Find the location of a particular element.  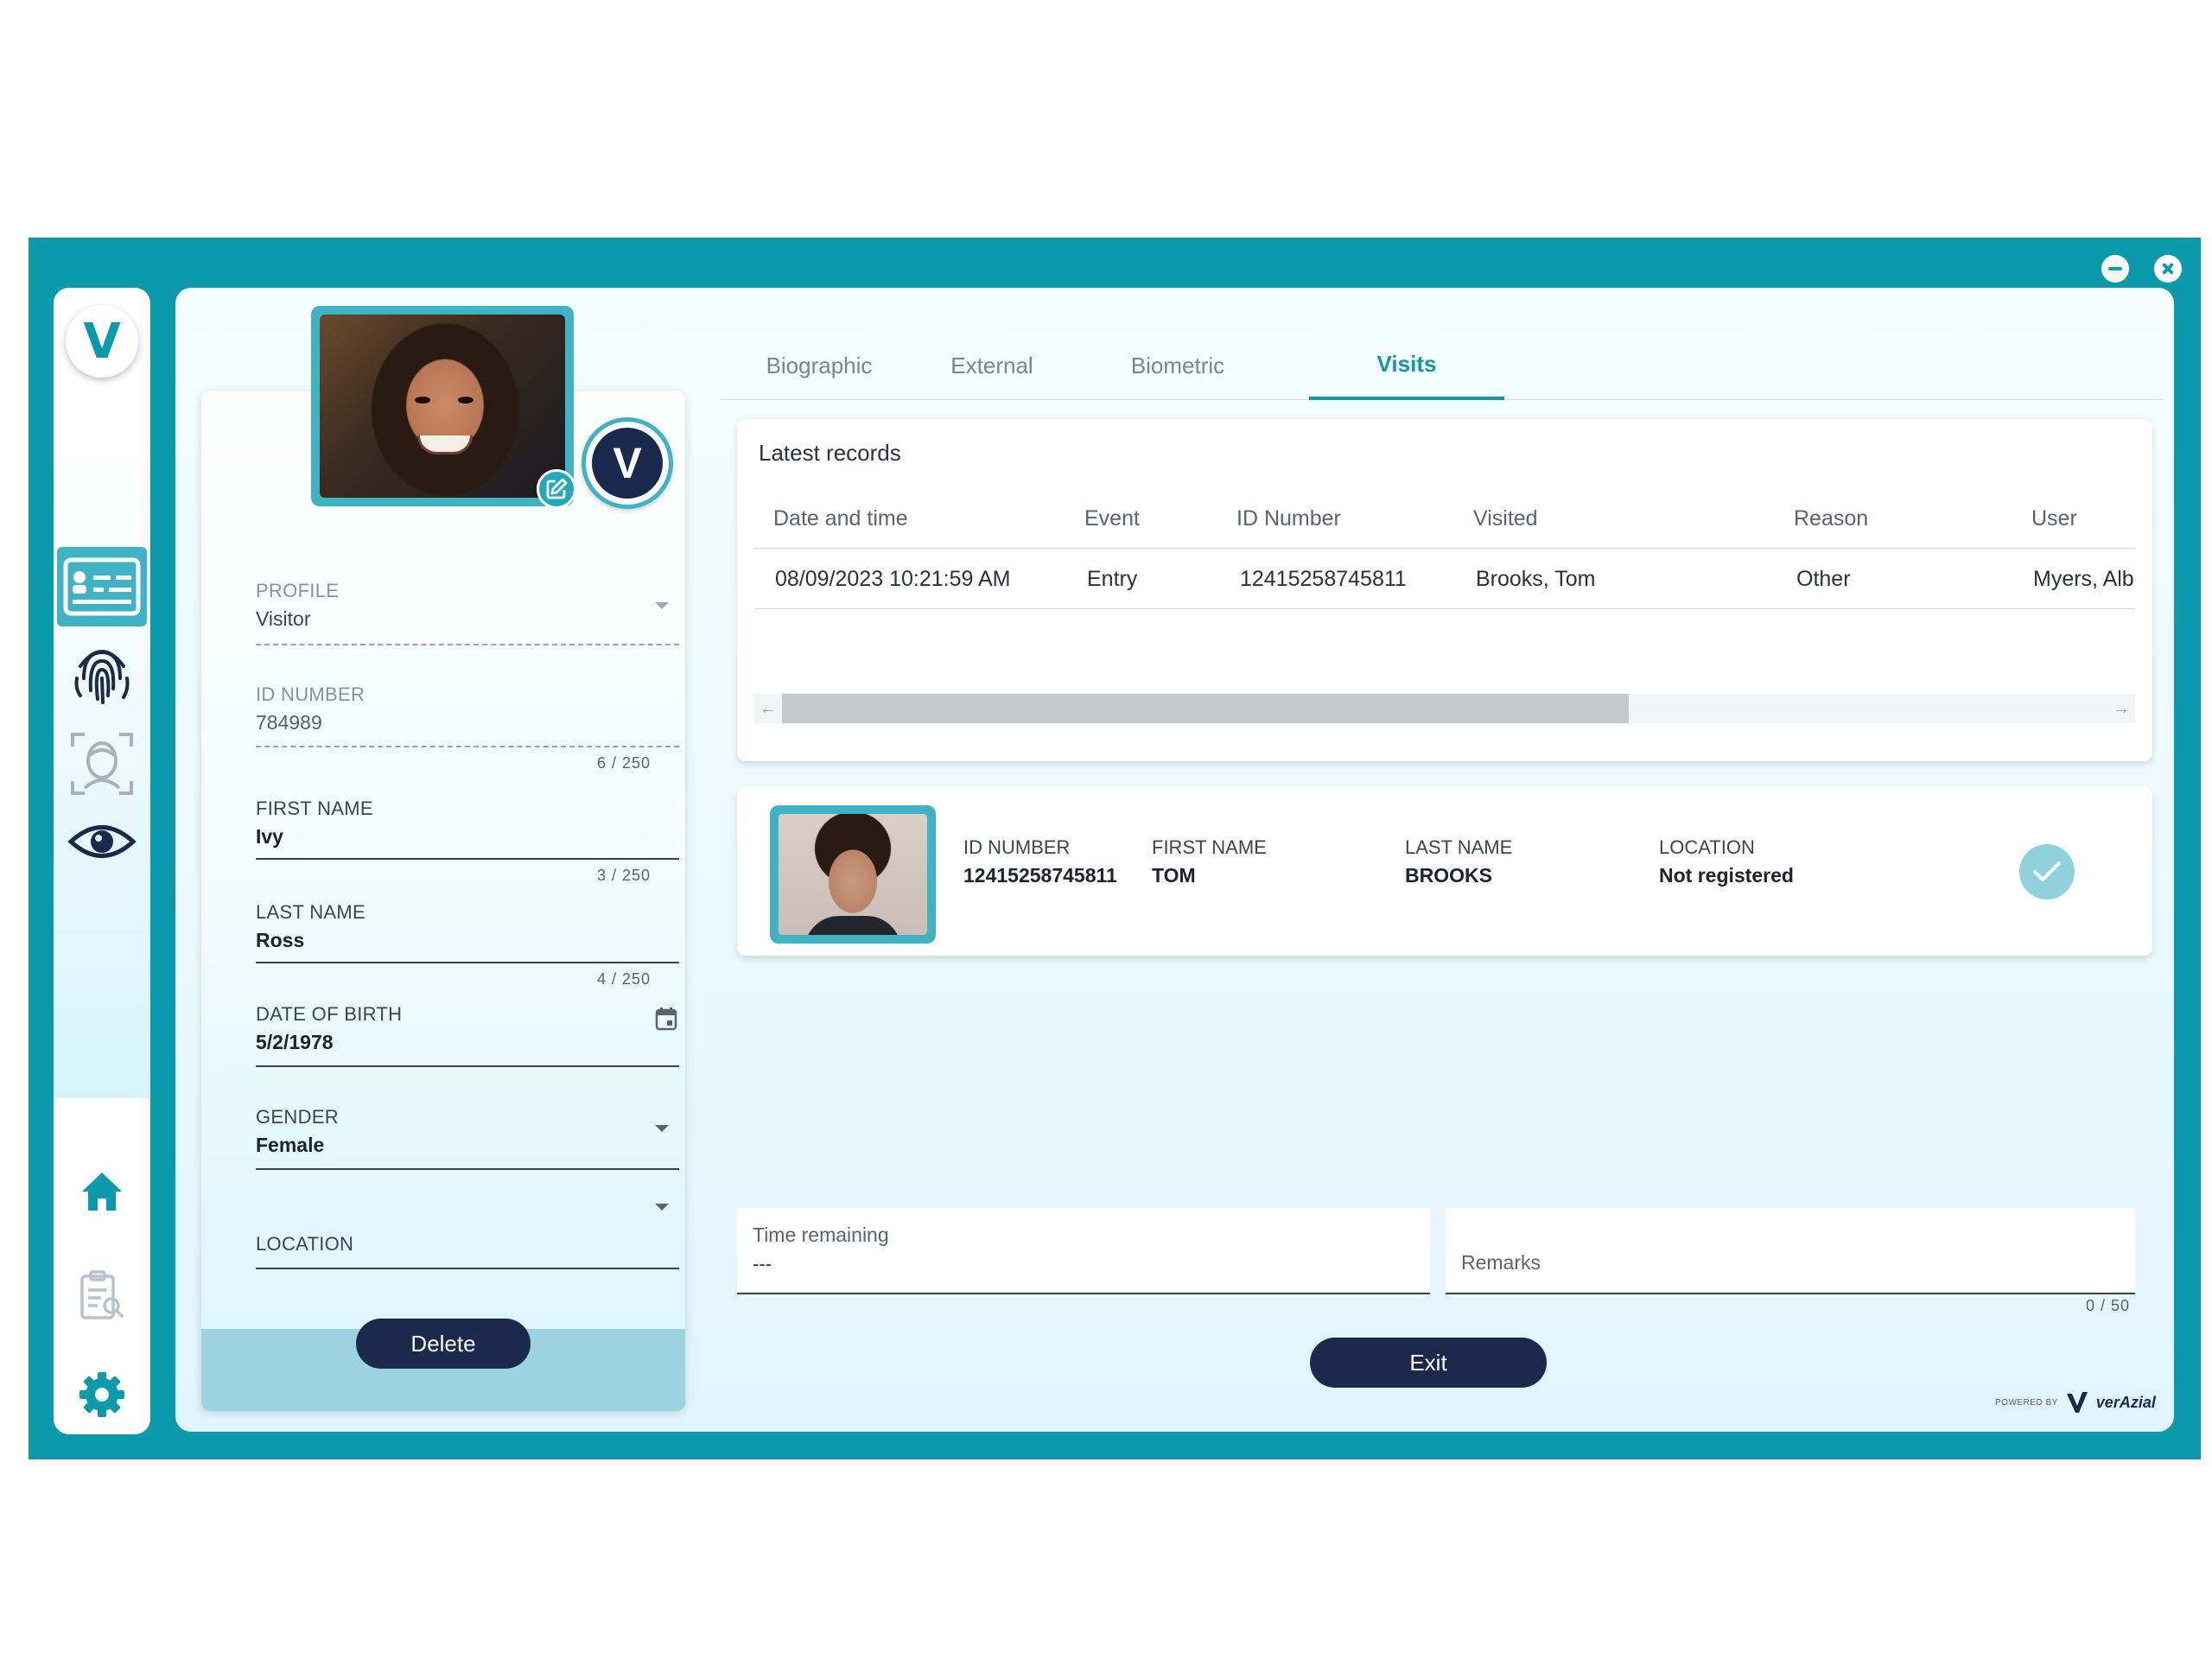

visited-id-number: ID NUMBER 12415258745811 is located at coordinates (1040, 861).